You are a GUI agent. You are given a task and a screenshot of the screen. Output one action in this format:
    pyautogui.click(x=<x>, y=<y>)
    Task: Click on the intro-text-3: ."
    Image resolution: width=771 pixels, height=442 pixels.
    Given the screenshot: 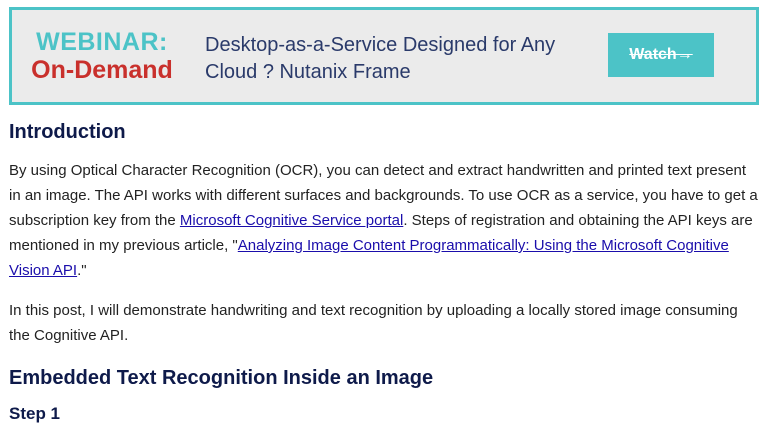 What is the action you would take?
    pyautogui.click(x=82, y=270)
    